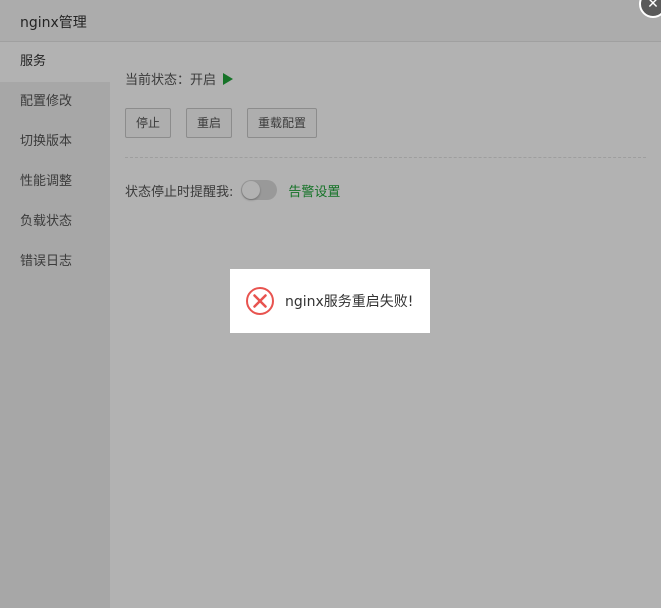 The image size is (661, 608). I want to click on error-circle-x-icon, so click(260, 301).